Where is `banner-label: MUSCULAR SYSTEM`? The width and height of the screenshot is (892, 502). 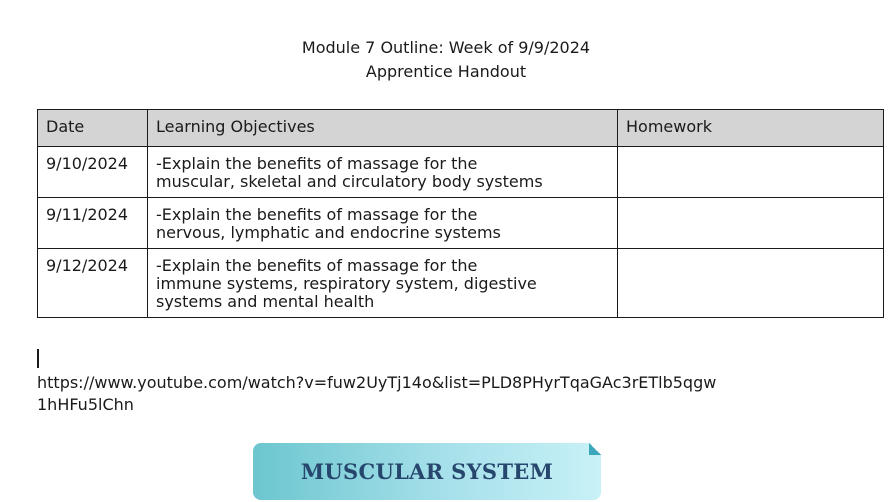 banner-label: MUSCULAR SYSTEM is located at coordinates (427, 471).